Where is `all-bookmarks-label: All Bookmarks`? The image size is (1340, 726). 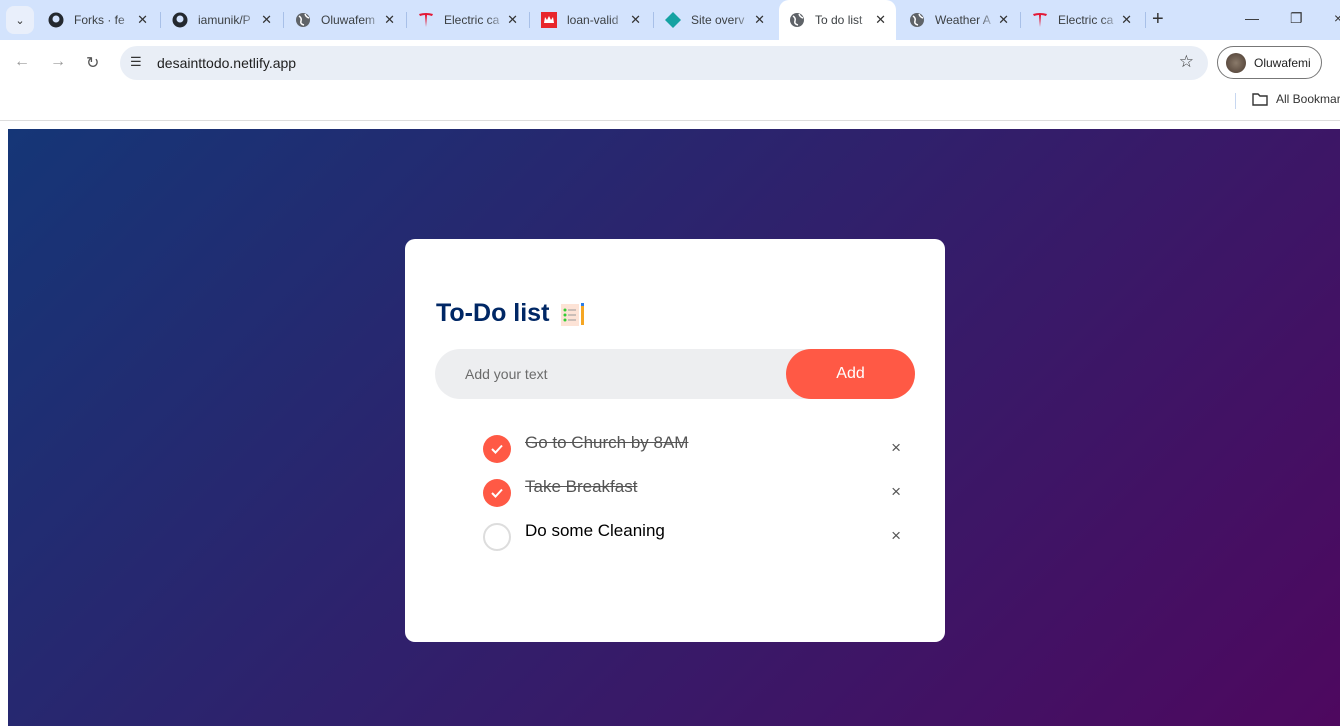
all-bookmarks-label: All Bookmarks is located at coordinates (1308, 99).